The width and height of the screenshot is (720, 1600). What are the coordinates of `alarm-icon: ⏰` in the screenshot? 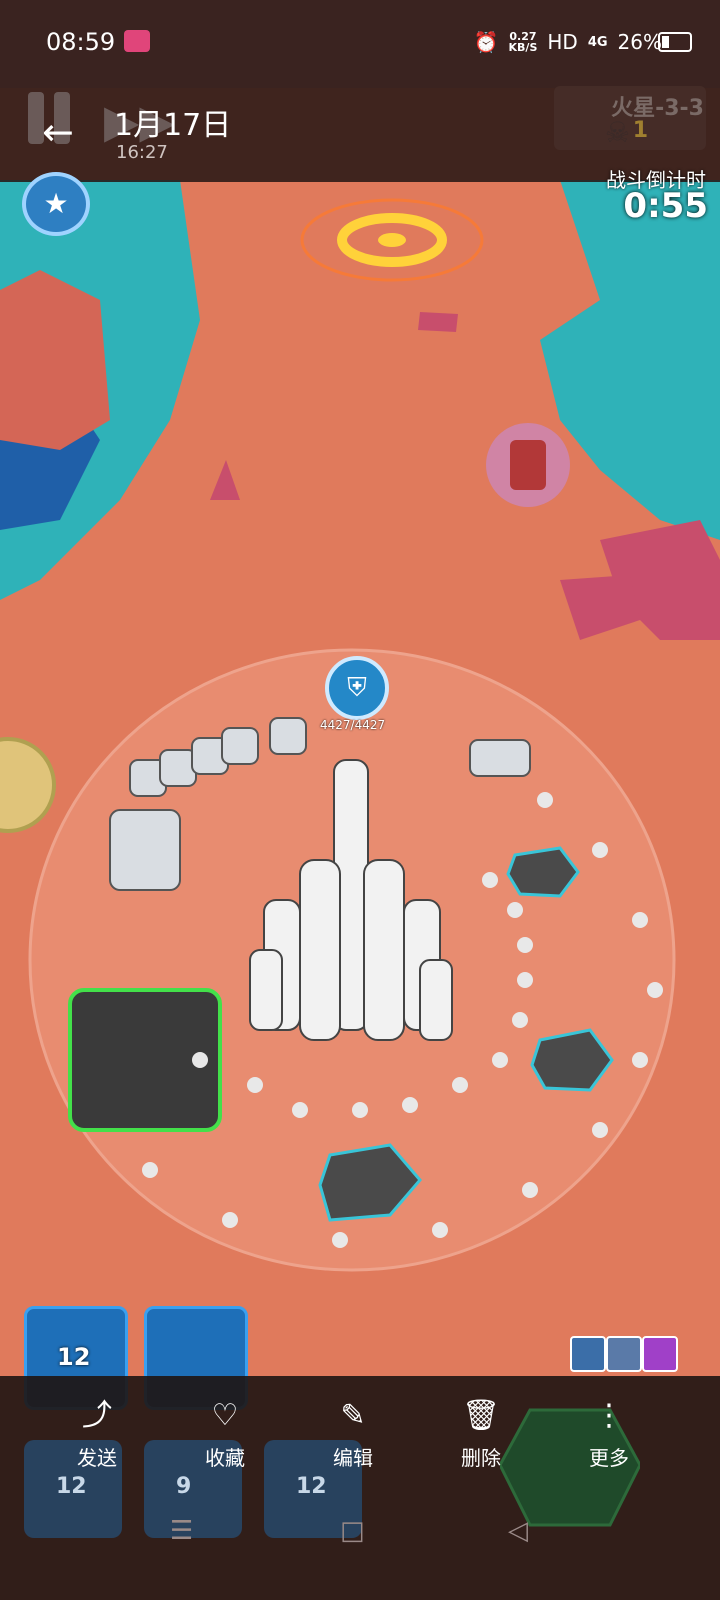 It's located at (486, 42).